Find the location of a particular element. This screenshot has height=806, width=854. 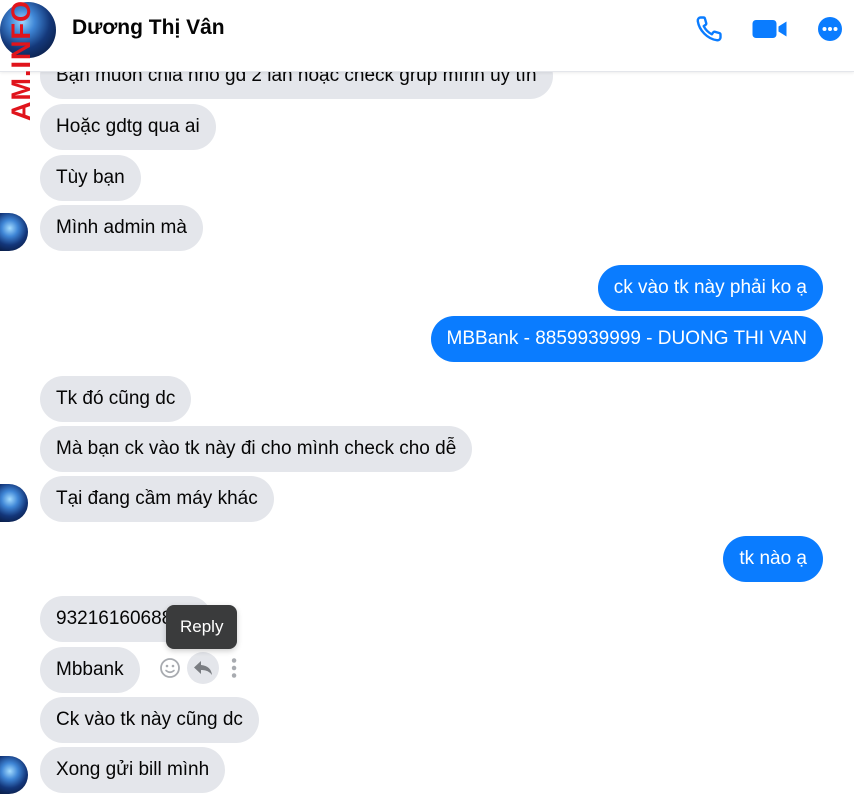

phone-icon is located at coordinates (709, 29).